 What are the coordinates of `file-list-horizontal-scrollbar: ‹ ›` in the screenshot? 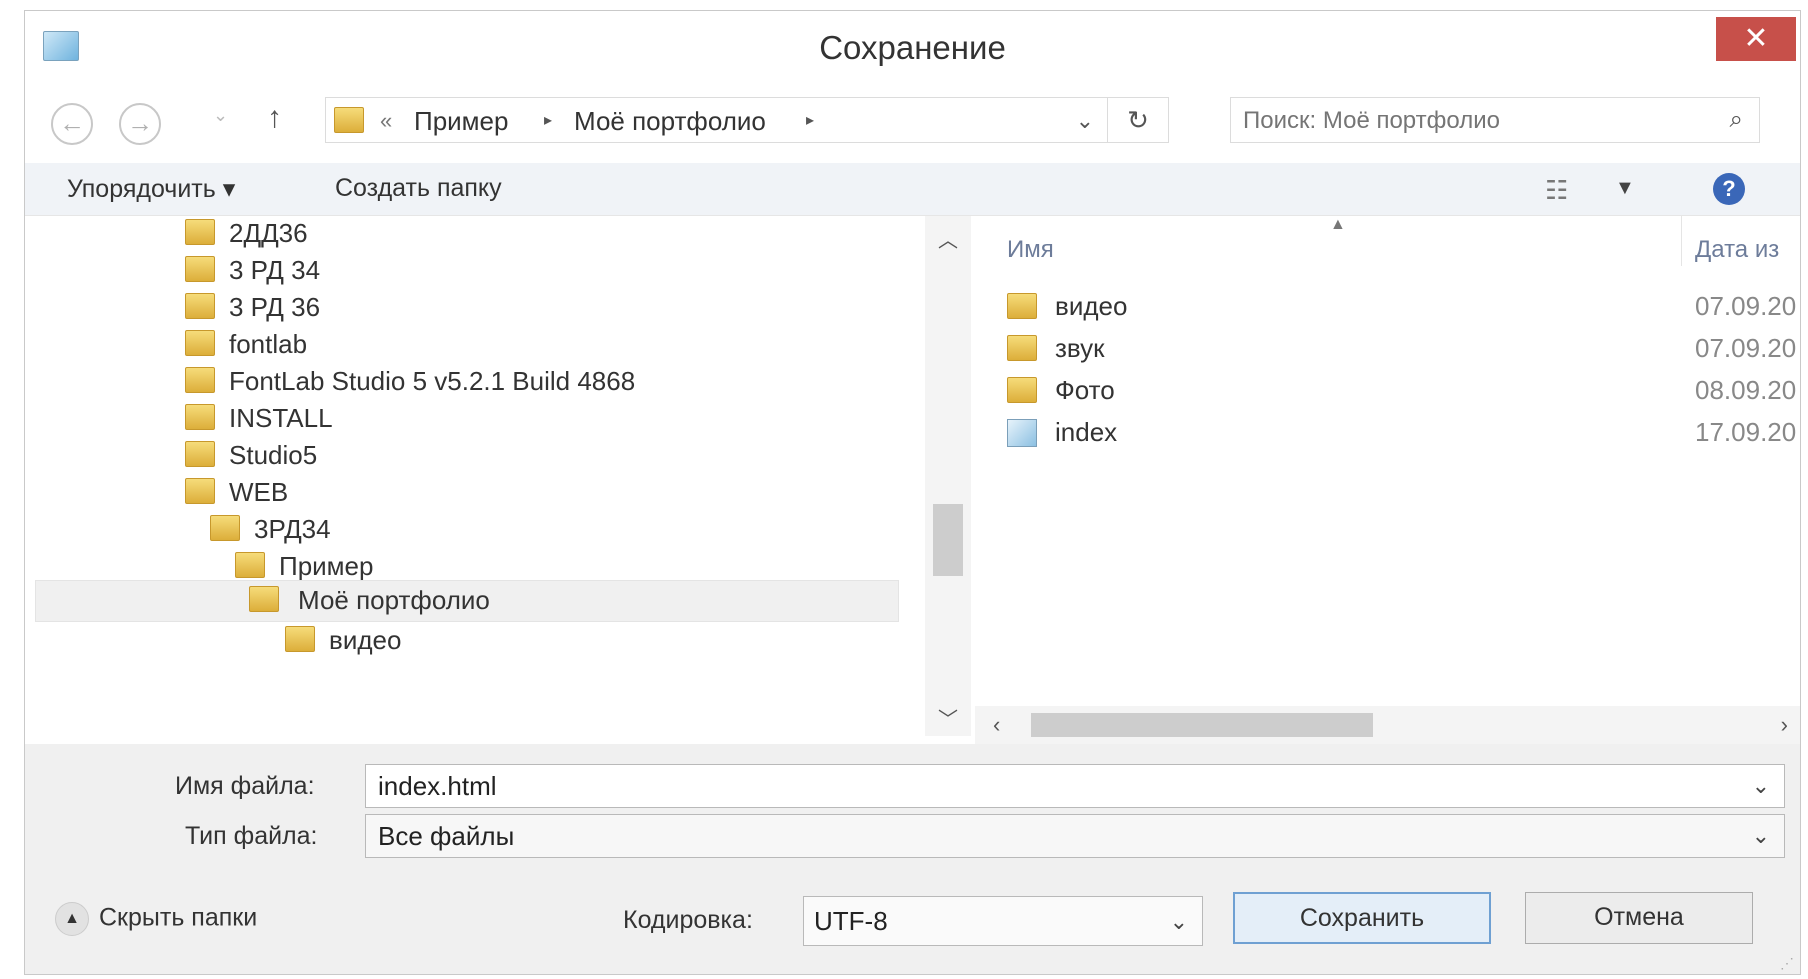 It's located at (1387, 725).